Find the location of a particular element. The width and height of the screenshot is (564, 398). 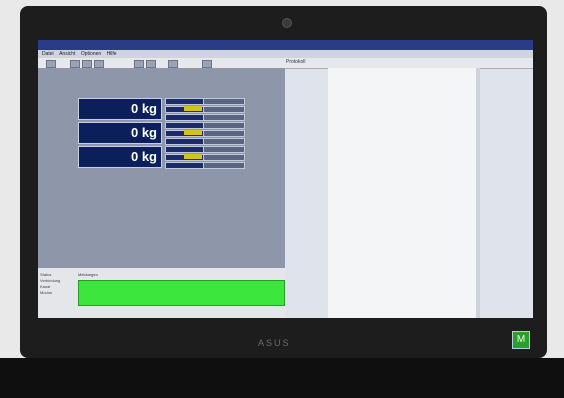

toolbar-button-zero is located at coordinates (139, 64).